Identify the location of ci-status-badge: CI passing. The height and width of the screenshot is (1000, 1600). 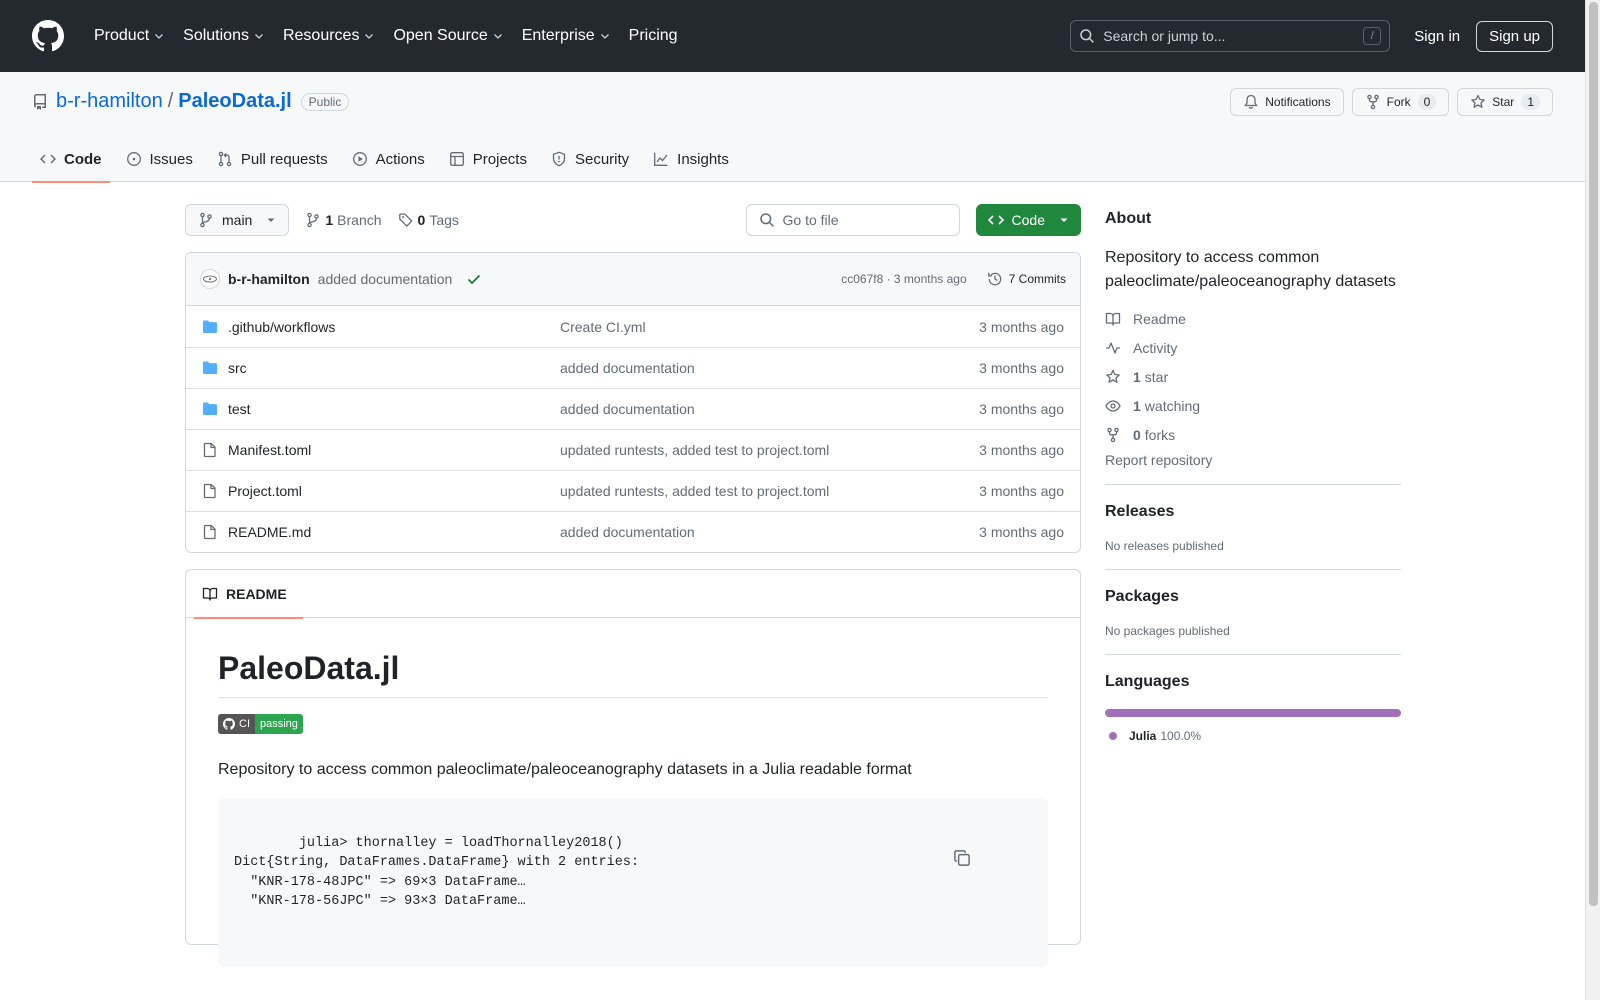
(260, 724).